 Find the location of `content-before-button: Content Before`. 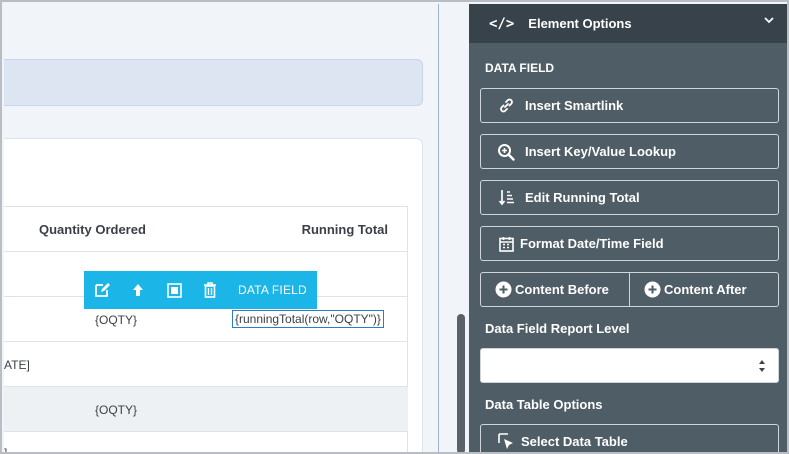

content-before-button: Content Before is located at coordinates (555, 289).